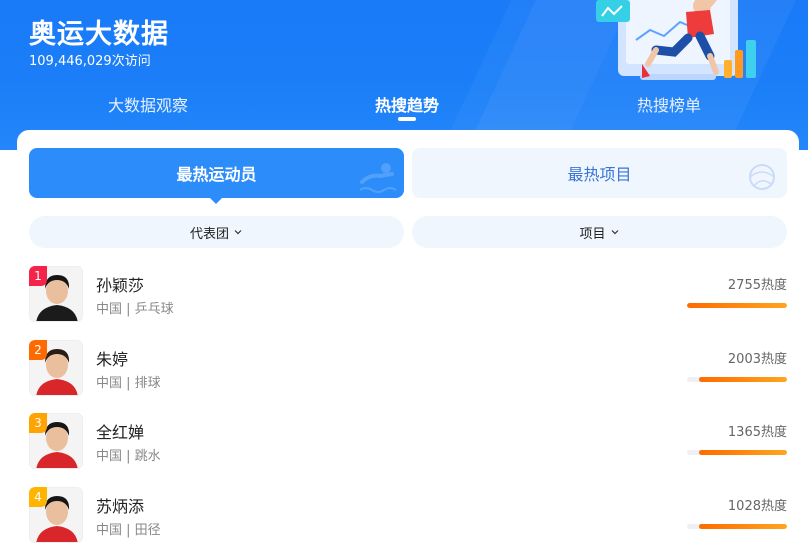 The image size is (808, 555). I want to click on athlete-name: 全红婵, so click(120, 432).